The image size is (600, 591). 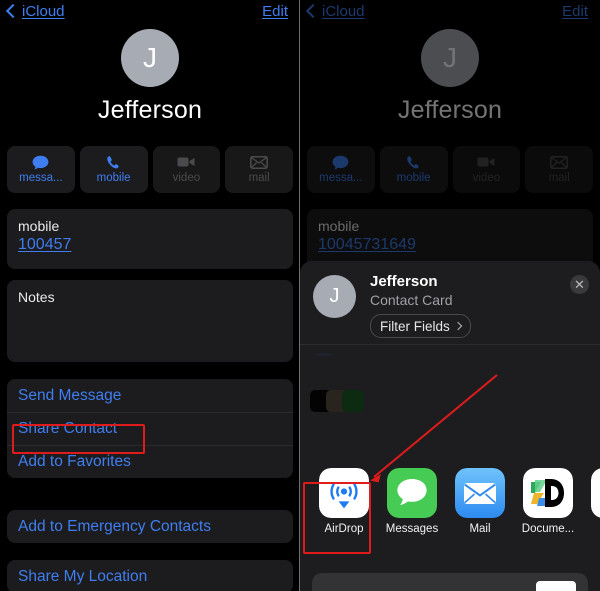 I want to click on contact-name: Jefferson, so click(x=150, y=110).